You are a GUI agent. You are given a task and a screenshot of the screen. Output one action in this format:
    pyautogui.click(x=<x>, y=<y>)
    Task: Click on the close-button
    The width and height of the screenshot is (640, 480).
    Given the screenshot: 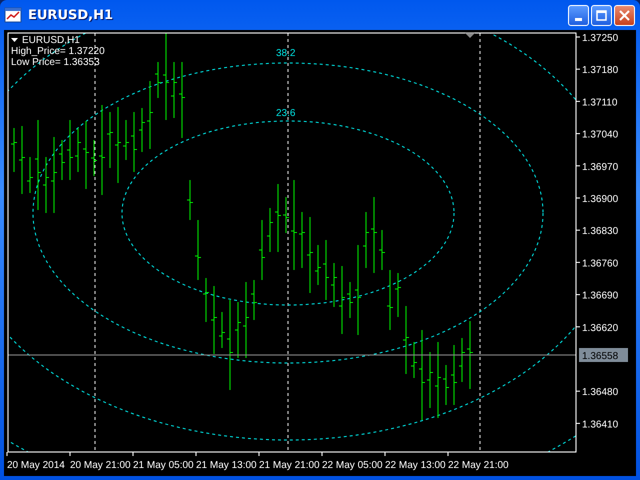 What is the action you would take?
    pyautogui.click(x=624, y=15)
    